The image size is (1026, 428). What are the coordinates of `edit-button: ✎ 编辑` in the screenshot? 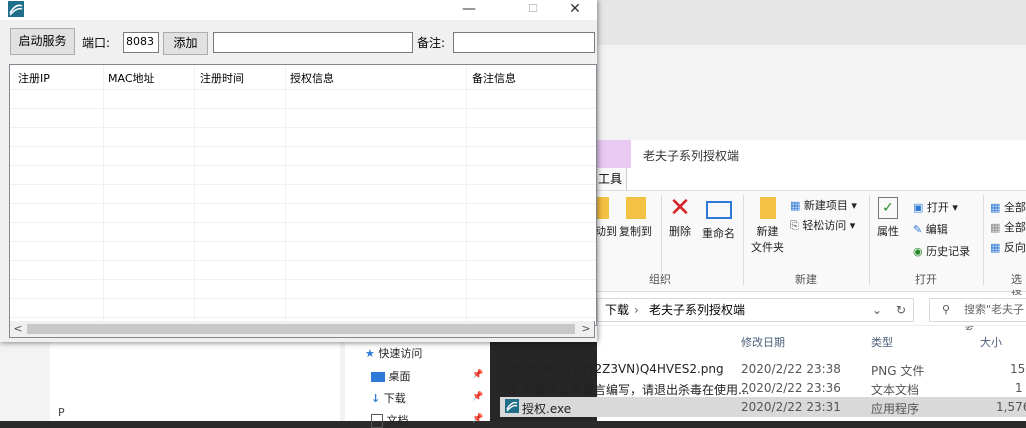 It's located at (930, 229).